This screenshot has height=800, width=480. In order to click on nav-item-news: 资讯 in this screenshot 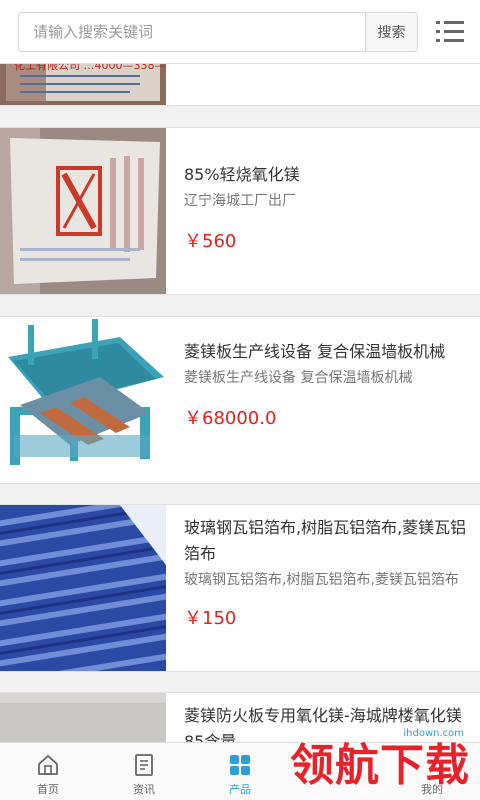, I will do `click(144, 771)`.